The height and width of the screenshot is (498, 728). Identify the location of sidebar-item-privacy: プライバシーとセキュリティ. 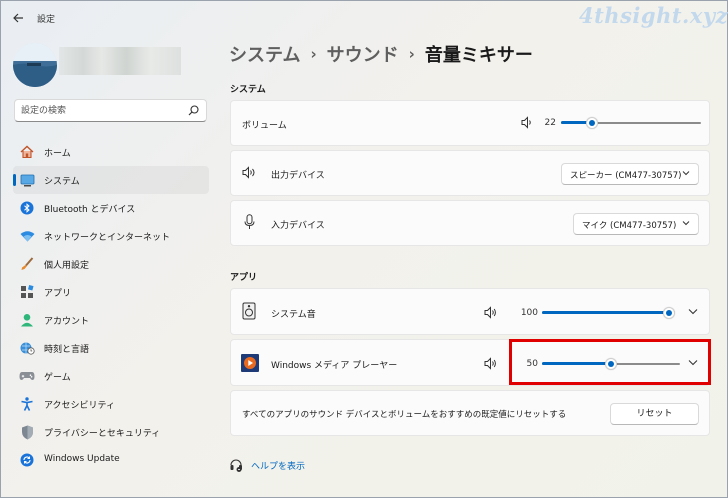
(111, 432).